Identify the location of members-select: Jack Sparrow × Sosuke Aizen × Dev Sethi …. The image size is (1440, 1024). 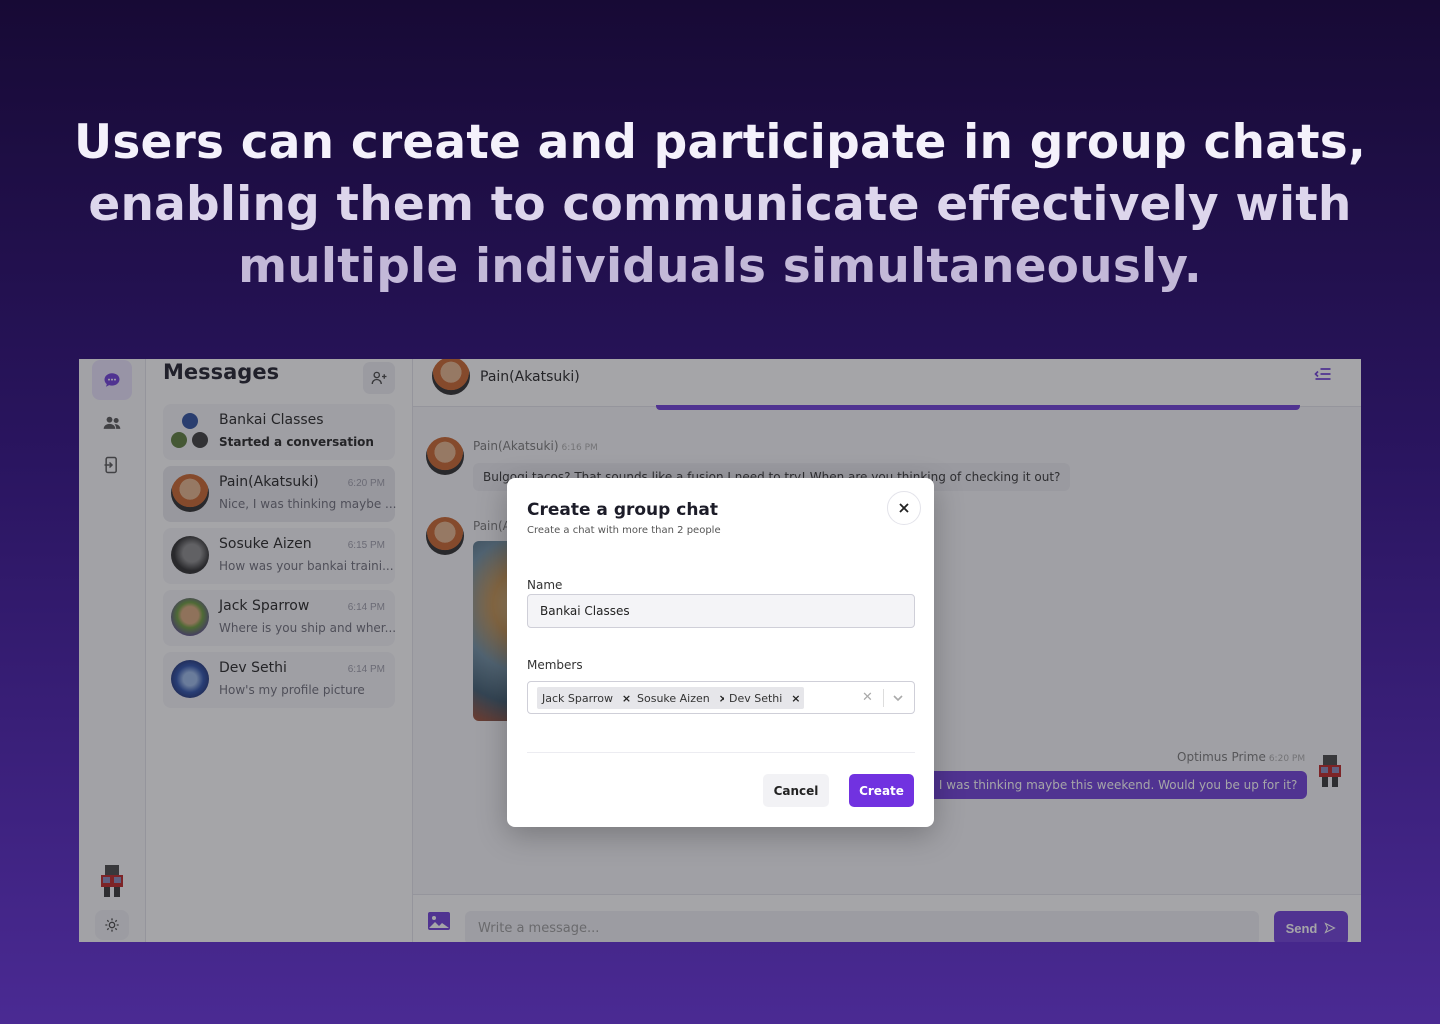
(721, 697).